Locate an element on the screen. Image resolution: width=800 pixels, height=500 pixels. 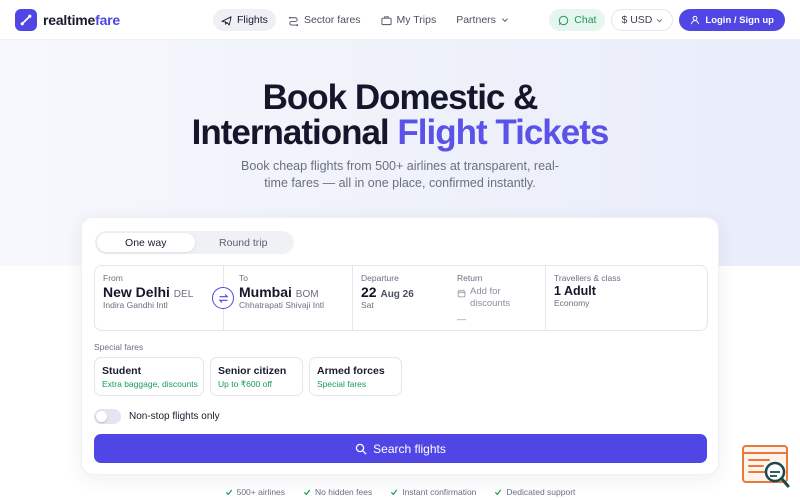
return-placeholder: Add for discounts is located at coordinates (493, 298).